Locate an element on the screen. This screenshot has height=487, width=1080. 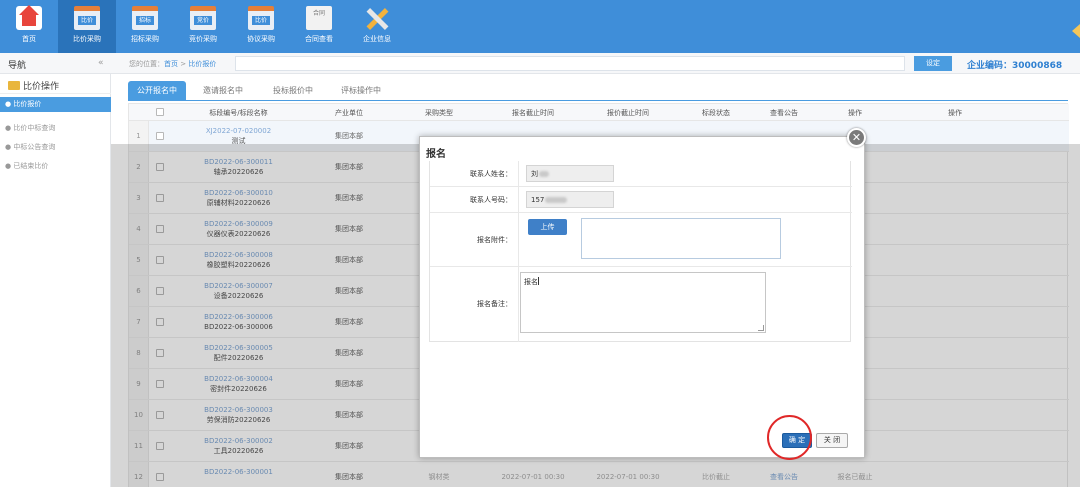
nav-bidding: 招标 招标采购 is located at coordinates (145, 26).